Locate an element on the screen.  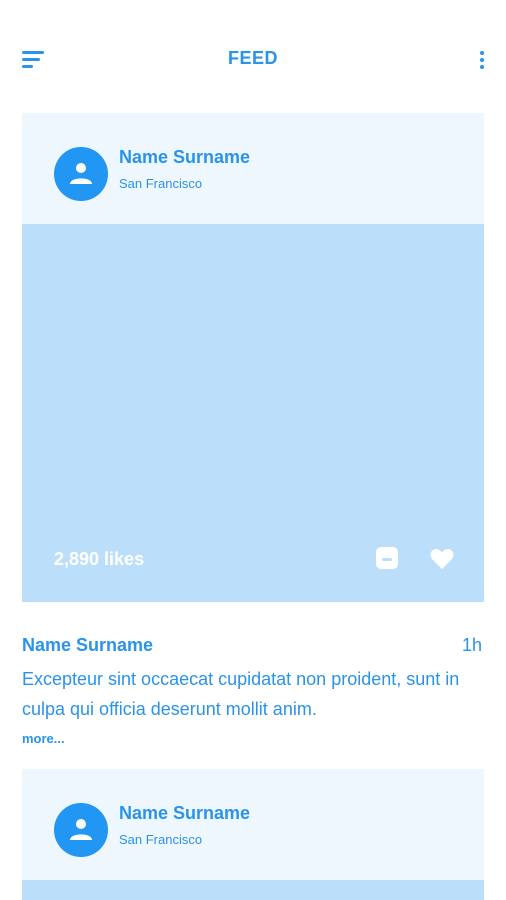
heart-icon is located at coordinates (442, 559).